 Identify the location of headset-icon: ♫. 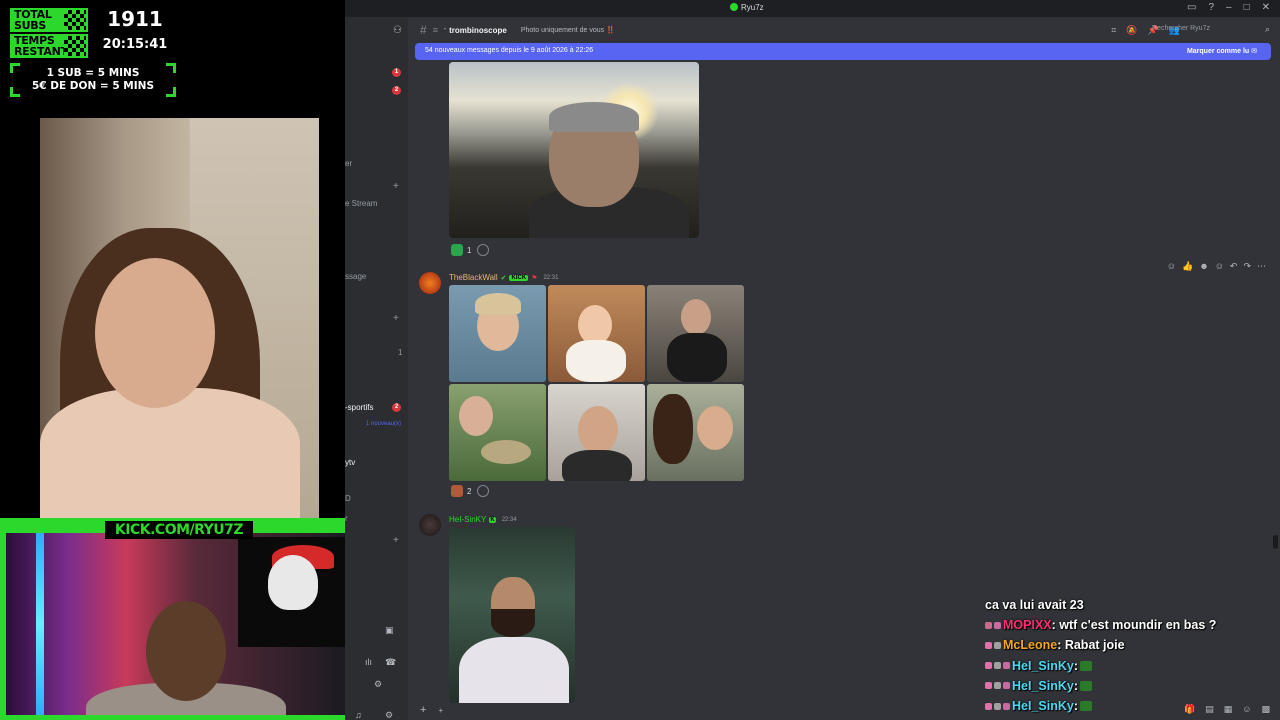
(358, 715).